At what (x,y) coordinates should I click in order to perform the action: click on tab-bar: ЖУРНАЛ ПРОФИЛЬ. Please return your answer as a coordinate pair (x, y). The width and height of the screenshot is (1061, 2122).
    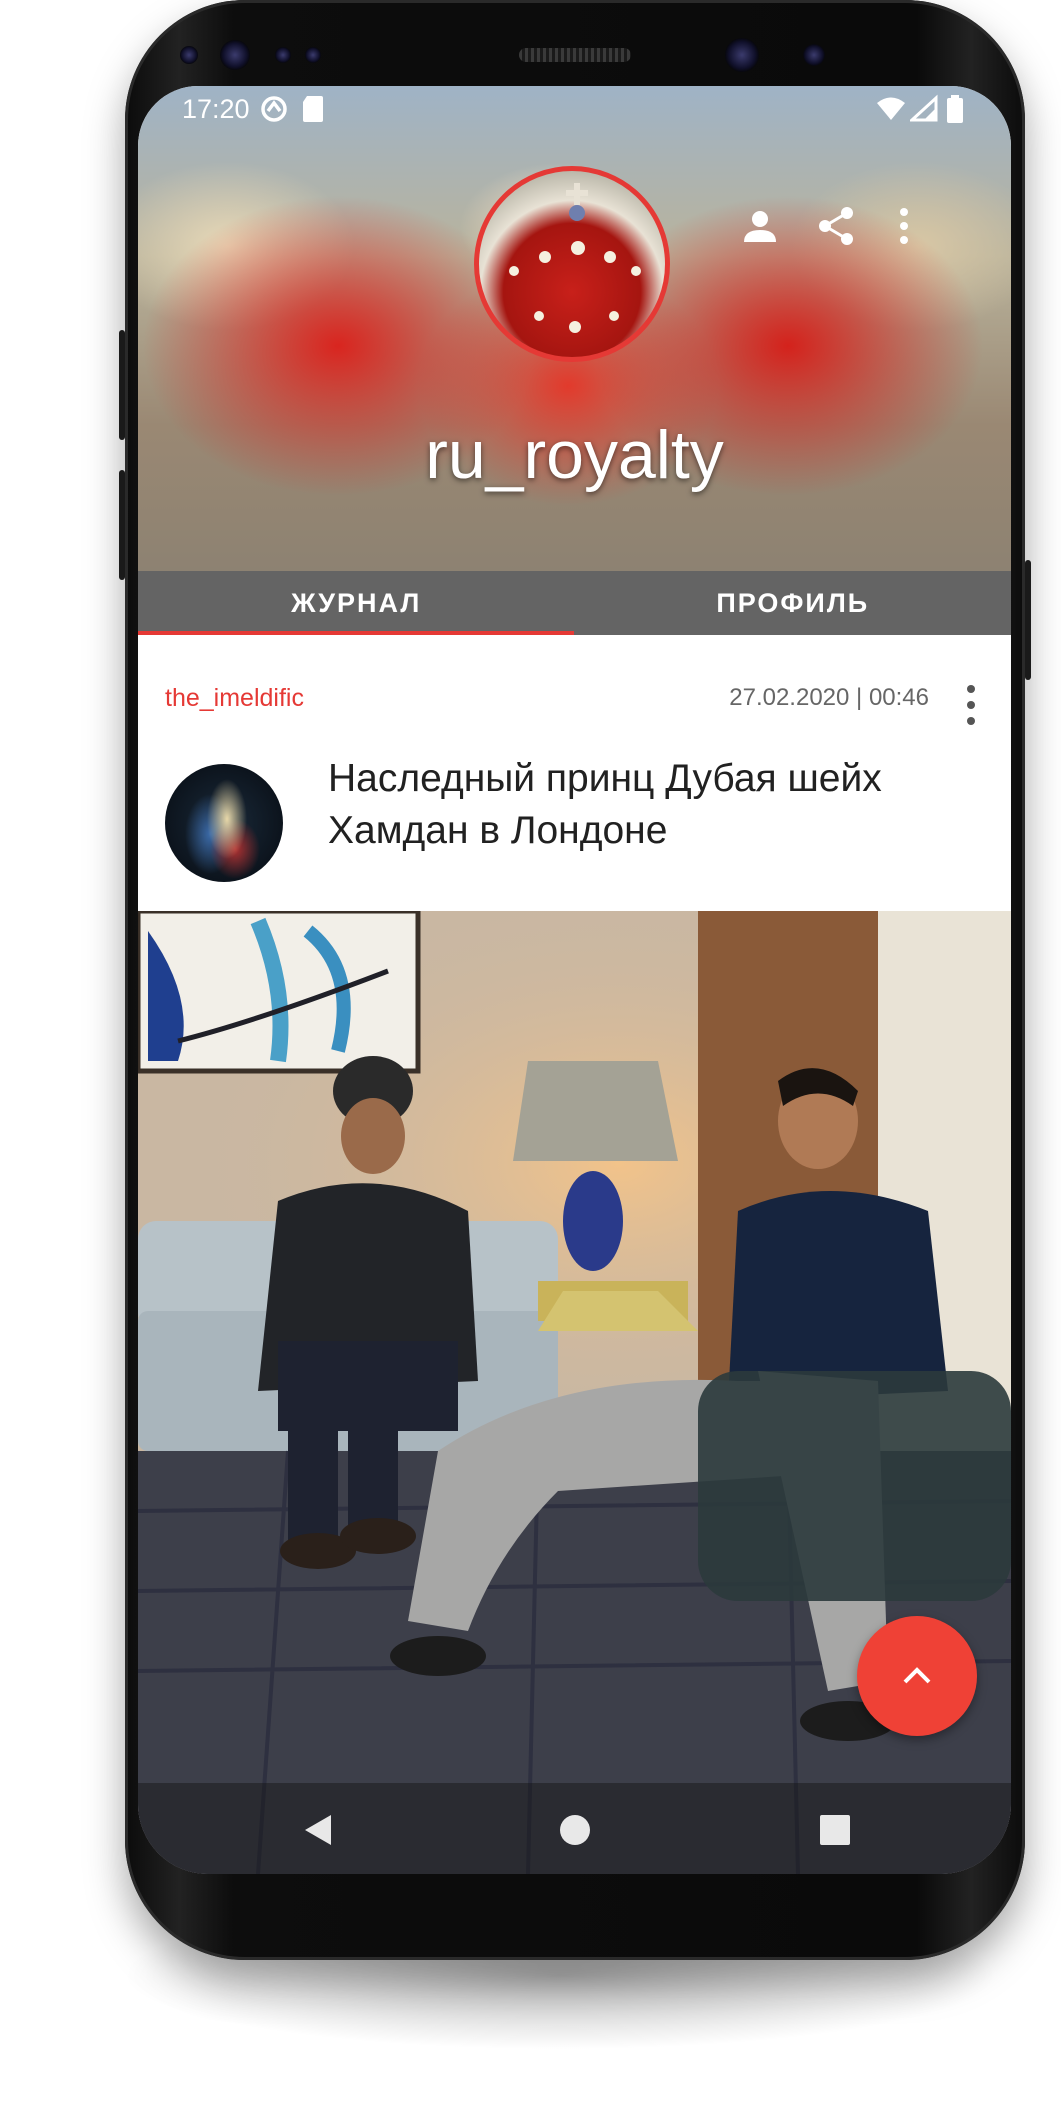
    Looking at the image, I should click on (574, 603).